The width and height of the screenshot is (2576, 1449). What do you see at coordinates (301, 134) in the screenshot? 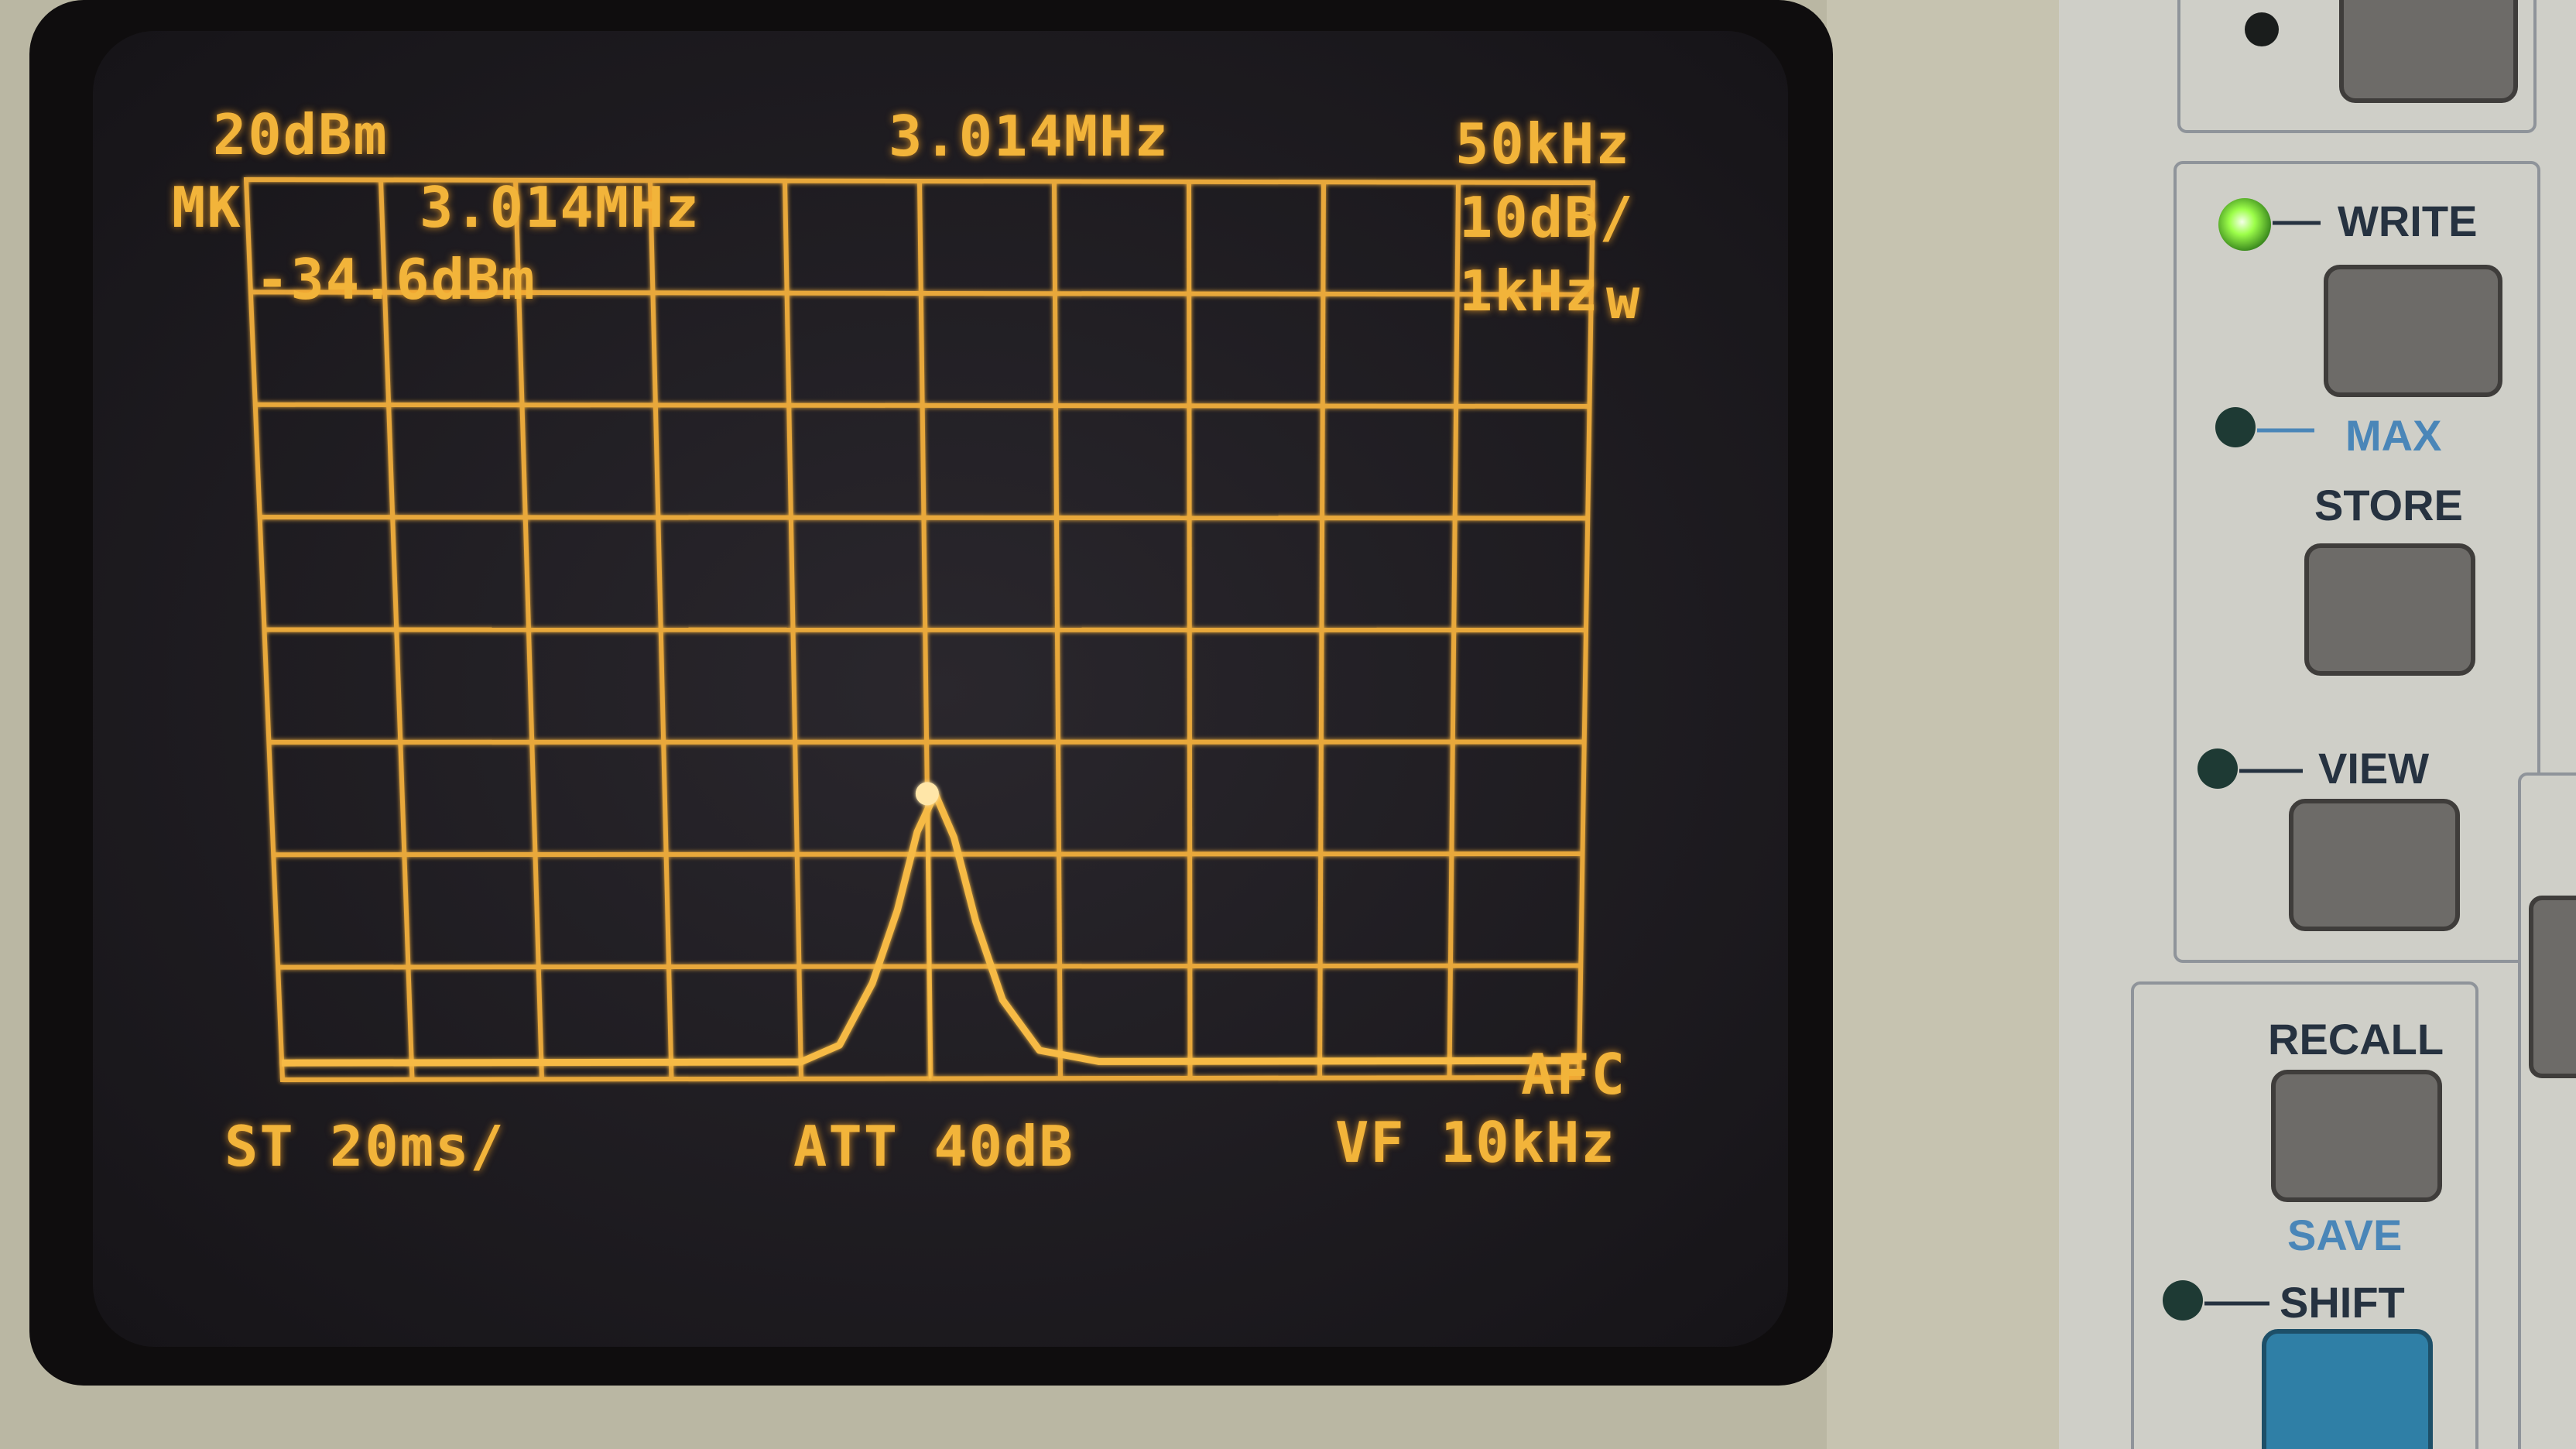
I see `reference-level-readout: 20dBm` at bounding box center [301, 134].